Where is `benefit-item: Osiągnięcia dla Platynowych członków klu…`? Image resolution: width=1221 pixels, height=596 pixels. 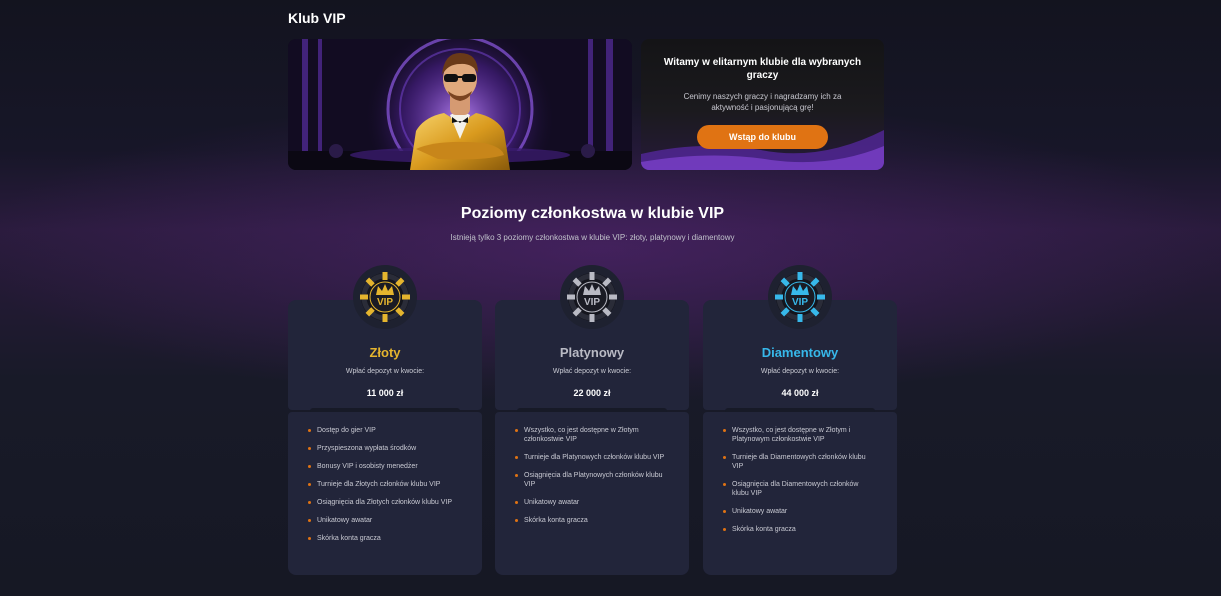 benefit-item: Osiągnięcia dla Platynowych członków klu… is located at coordinates (591, 480).